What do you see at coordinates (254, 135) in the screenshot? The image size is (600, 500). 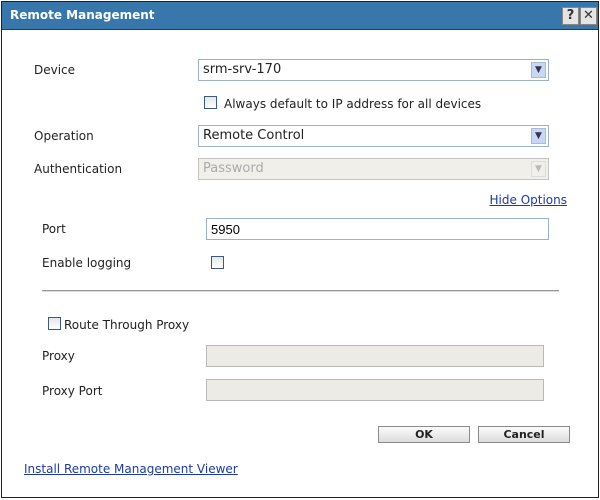 I see `operation-value: Remote Control` at bounding box center [254, 135].